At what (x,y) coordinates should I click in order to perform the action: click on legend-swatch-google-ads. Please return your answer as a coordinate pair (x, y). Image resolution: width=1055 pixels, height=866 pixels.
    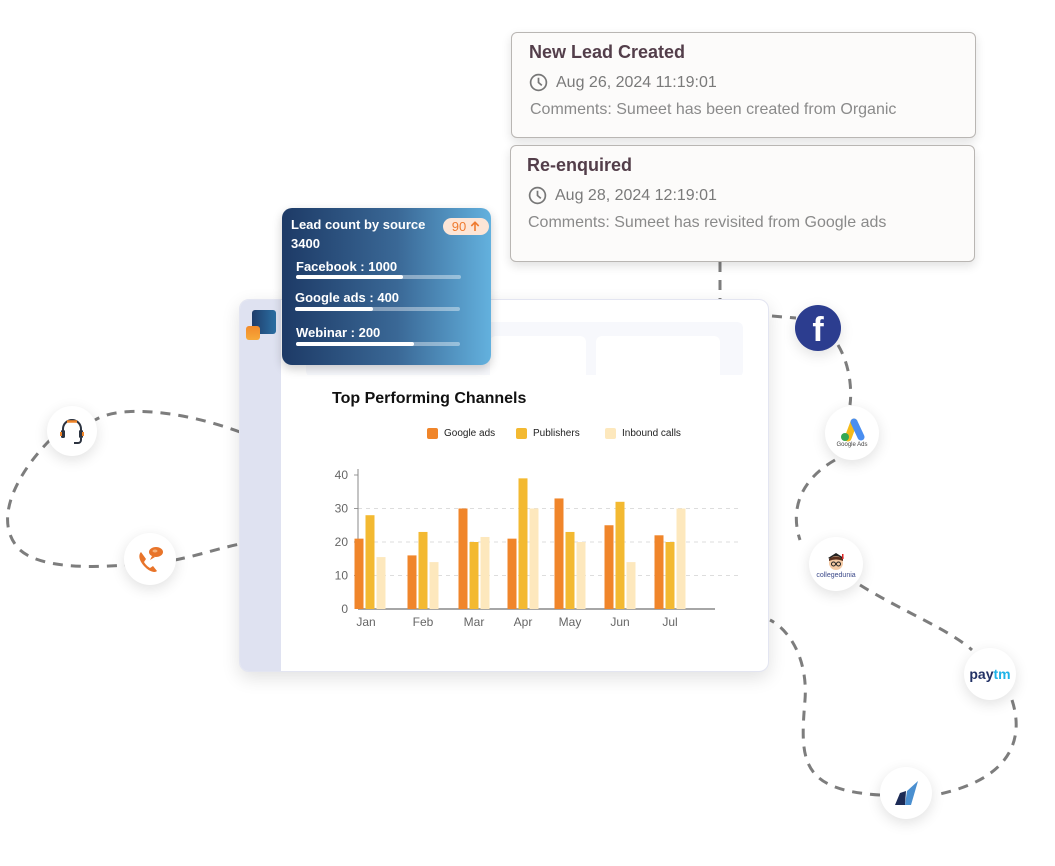
    Looking at the image, I should click on (432, 433).